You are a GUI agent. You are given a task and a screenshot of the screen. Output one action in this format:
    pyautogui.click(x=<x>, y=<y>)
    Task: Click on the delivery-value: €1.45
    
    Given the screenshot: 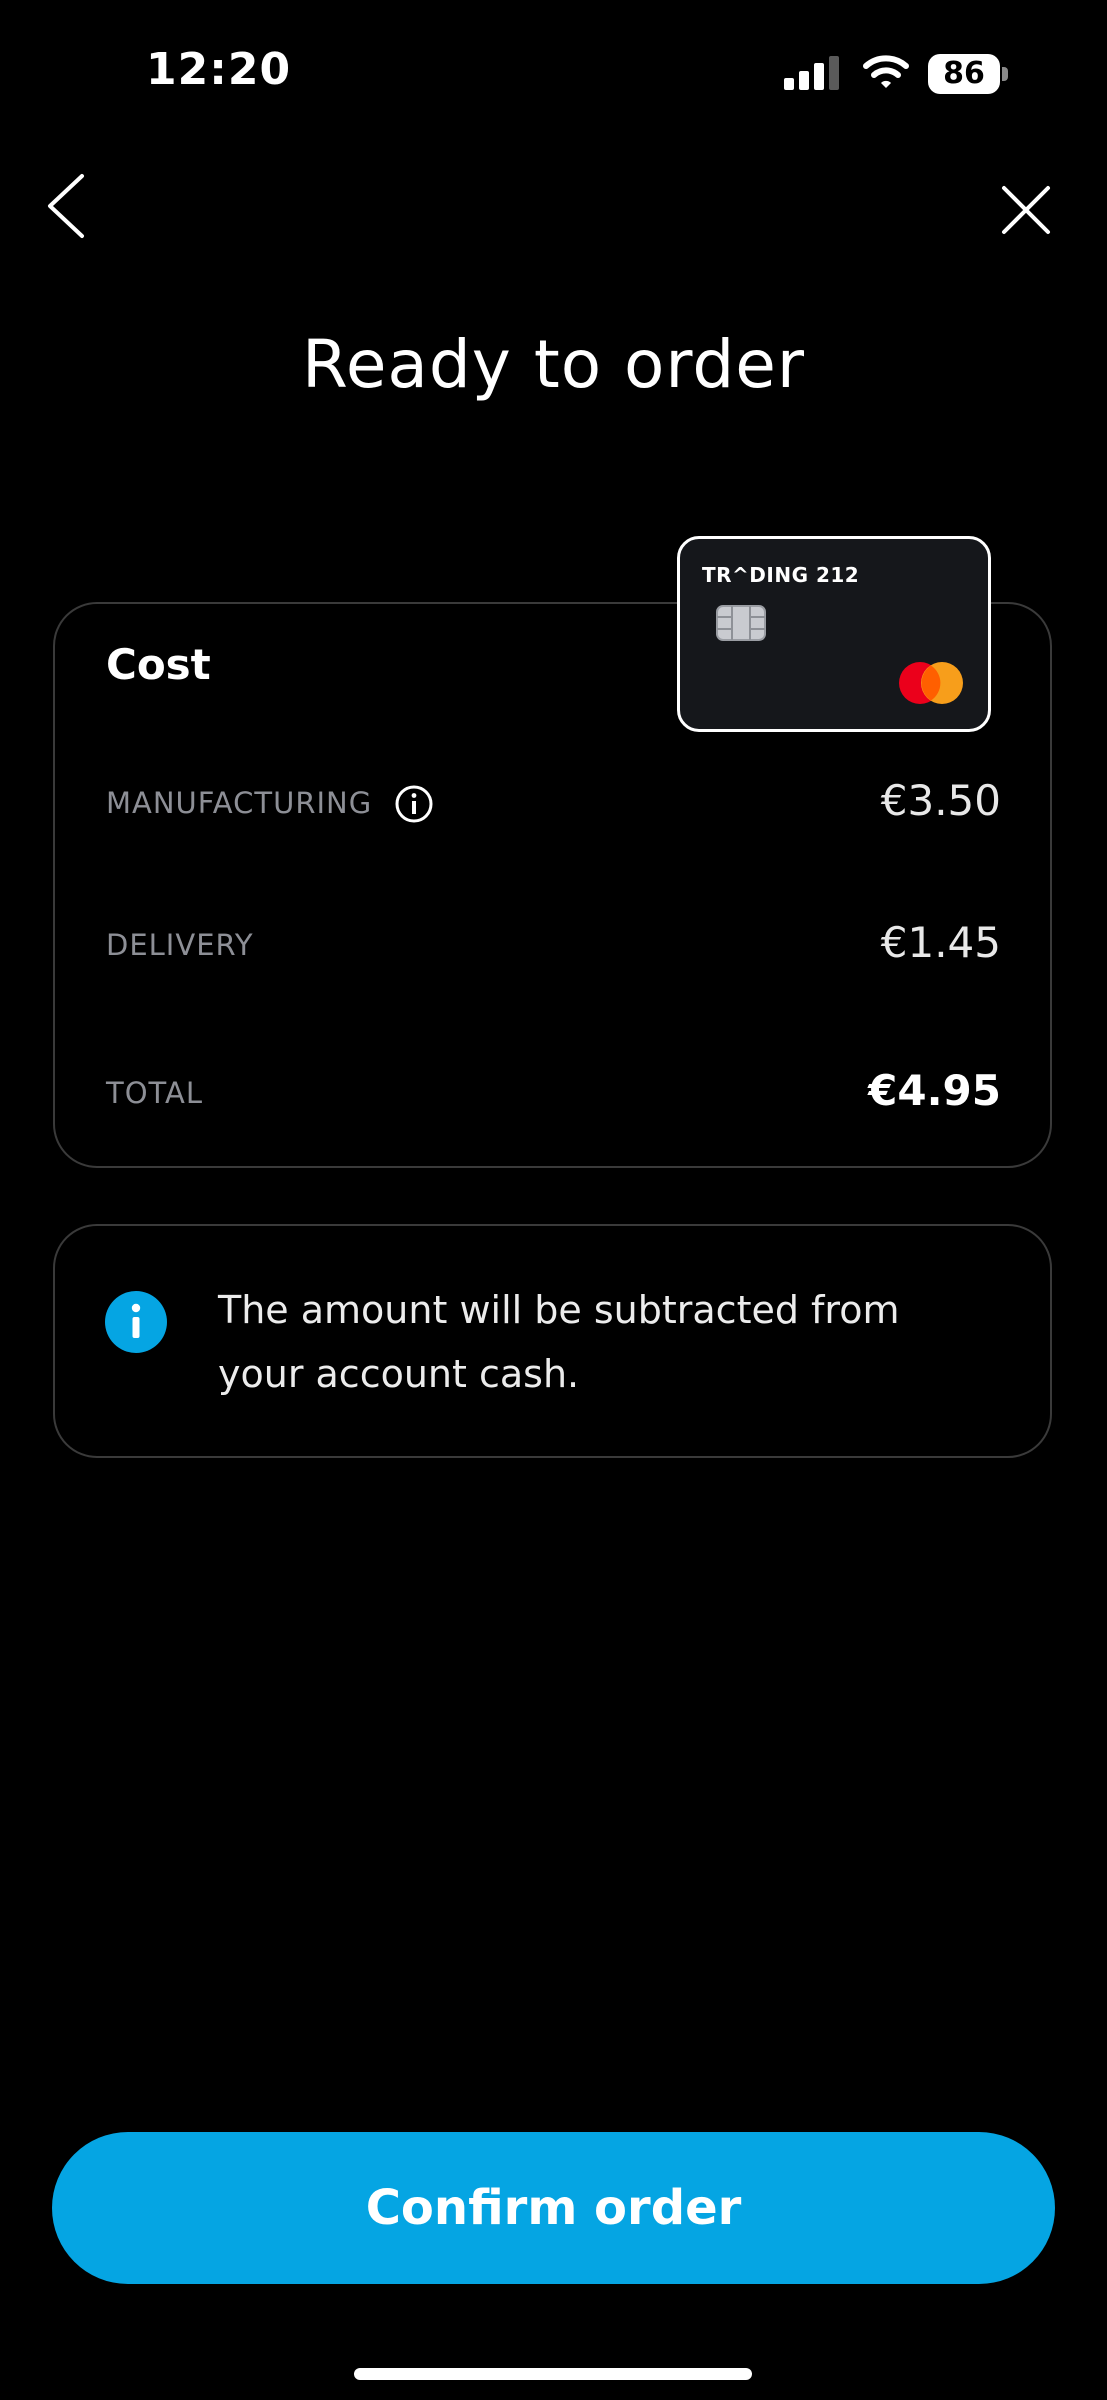 What is the action you would take?
    pyautogui.click(x=940, y=942)
    